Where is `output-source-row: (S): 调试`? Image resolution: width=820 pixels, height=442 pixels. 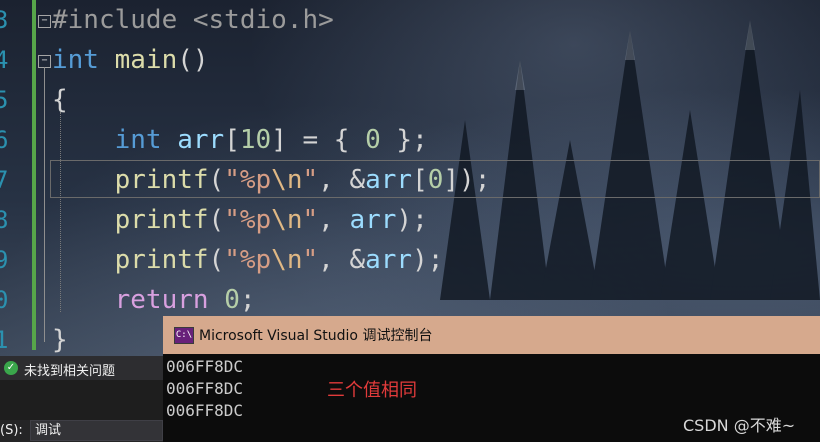
output-source-row: (S): 调试 is located at coordinates (81, 431).